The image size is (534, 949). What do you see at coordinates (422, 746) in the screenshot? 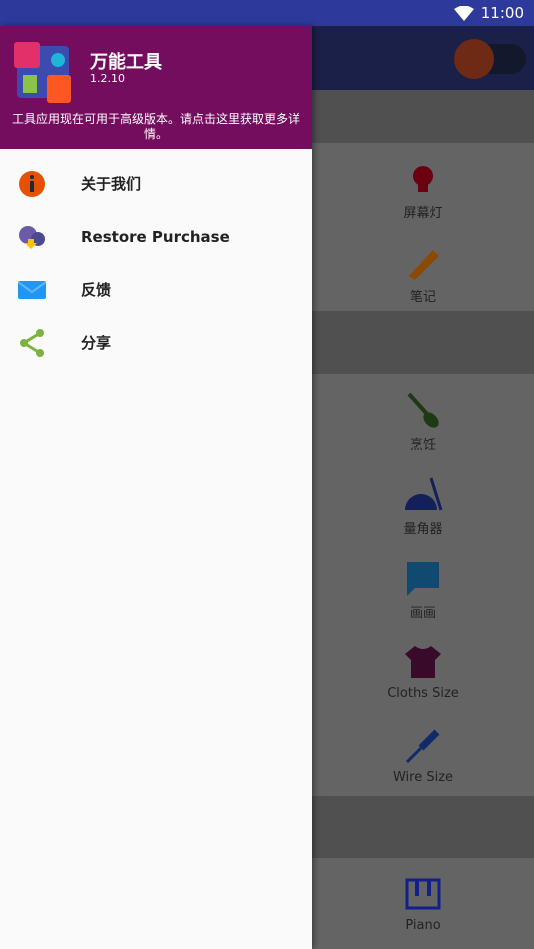
I see `screwdriver-icon` at bounding box center [422, 746].